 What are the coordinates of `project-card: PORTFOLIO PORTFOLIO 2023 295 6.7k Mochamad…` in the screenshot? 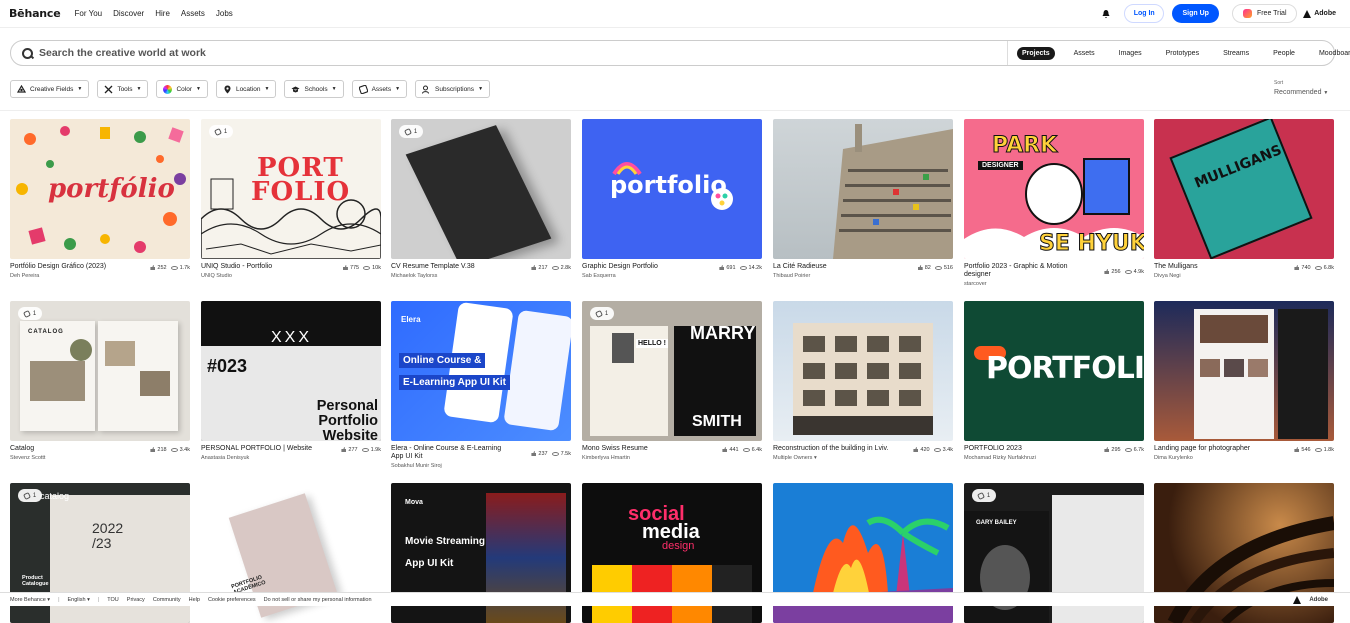 It's located at (1054, 381).